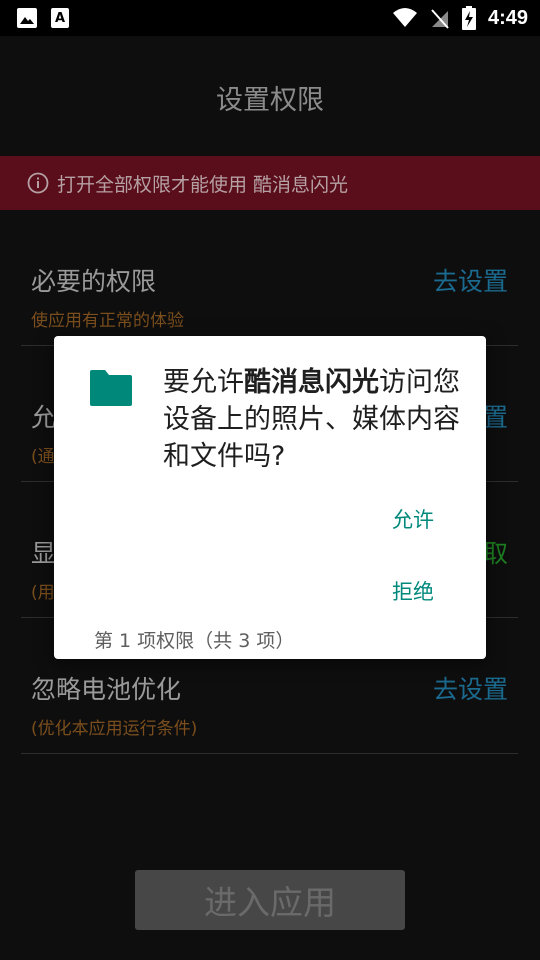 This screenshot has width=540, height=960. I want to click on image-icon, so click(27, 18).